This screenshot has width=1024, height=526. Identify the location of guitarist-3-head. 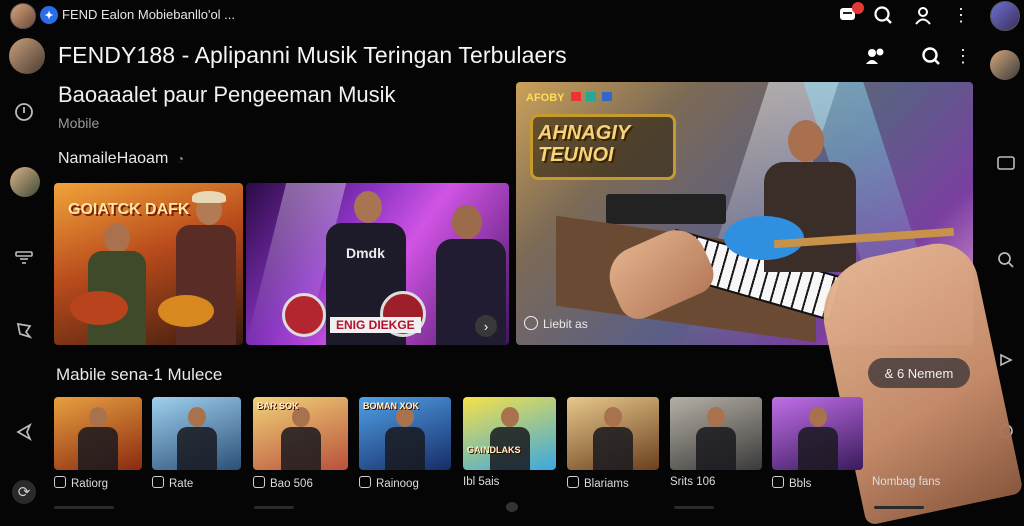
(467, 222).